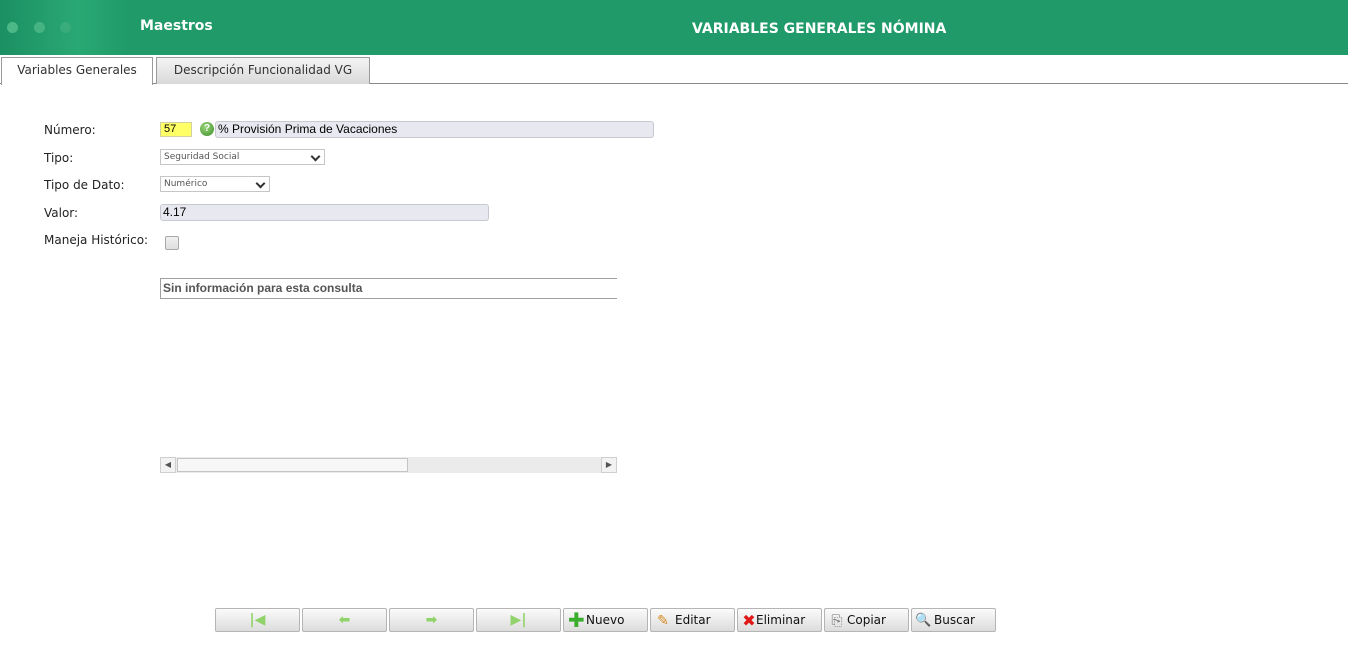 The height and width of the screenshot is (657, 1348). I want to click on eliminar-label: Eliminar, so click(781, 620).